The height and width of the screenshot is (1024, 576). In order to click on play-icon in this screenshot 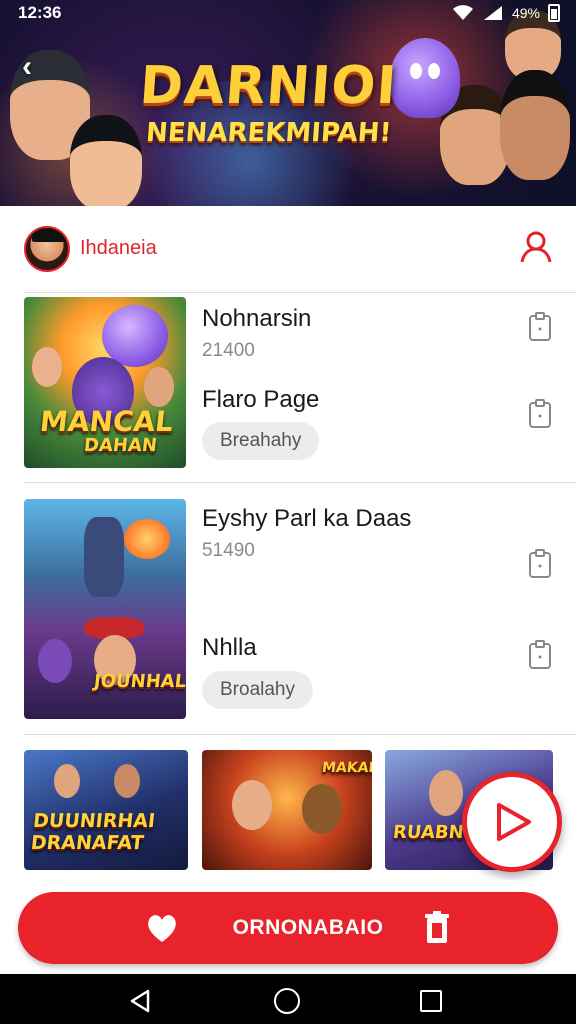, I will do `click(514, 822)`.